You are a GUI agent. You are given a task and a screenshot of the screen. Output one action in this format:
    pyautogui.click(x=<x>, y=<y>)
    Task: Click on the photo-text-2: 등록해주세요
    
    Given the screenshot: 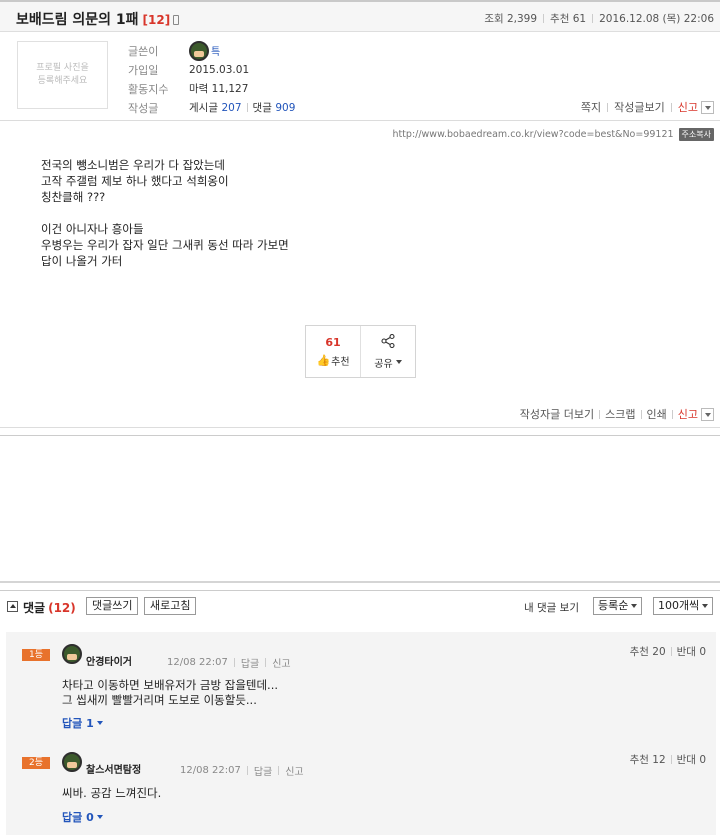 What is the action you would take?
    pyautogui.click(x=62, y=81)
    